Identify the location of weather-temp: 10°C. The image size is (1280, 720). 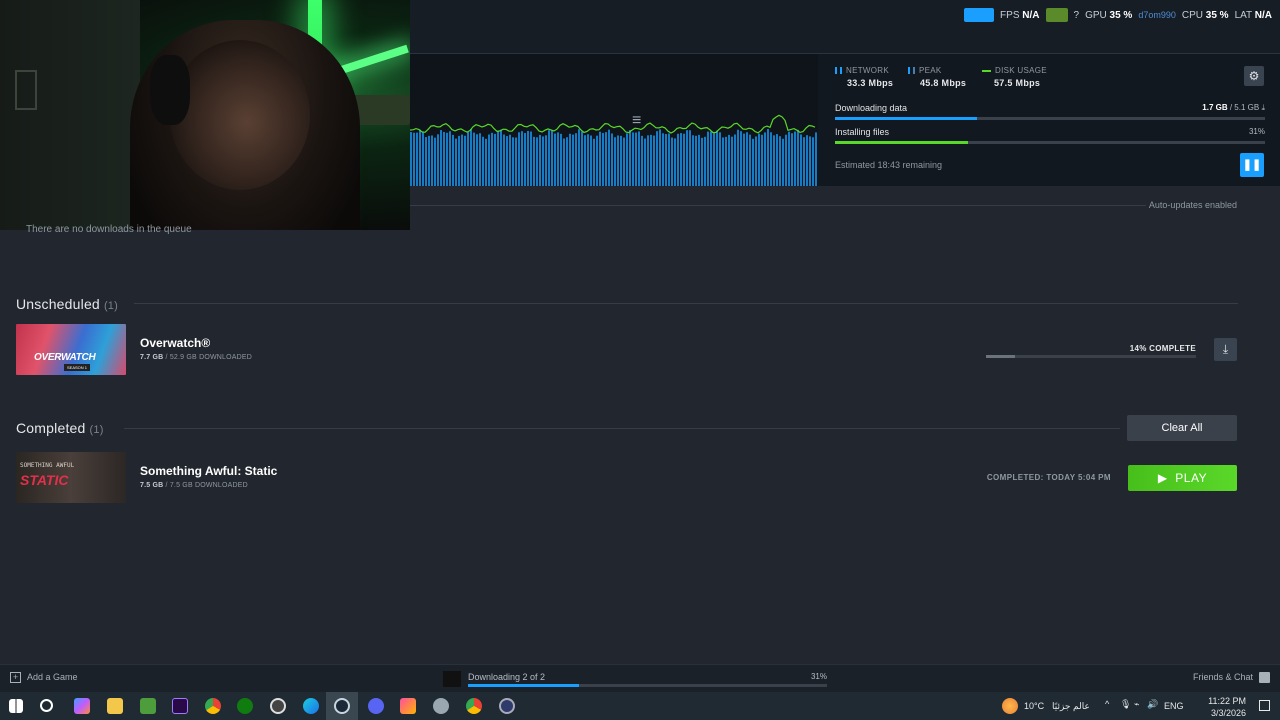
(1034, 706).